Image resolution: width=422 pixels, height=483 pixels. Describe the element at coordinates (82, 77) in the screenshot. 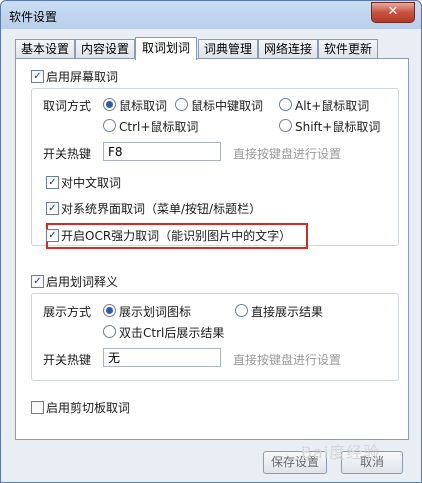

I see `enable-screen-capture-label: 启用屏幕取词` at that location.